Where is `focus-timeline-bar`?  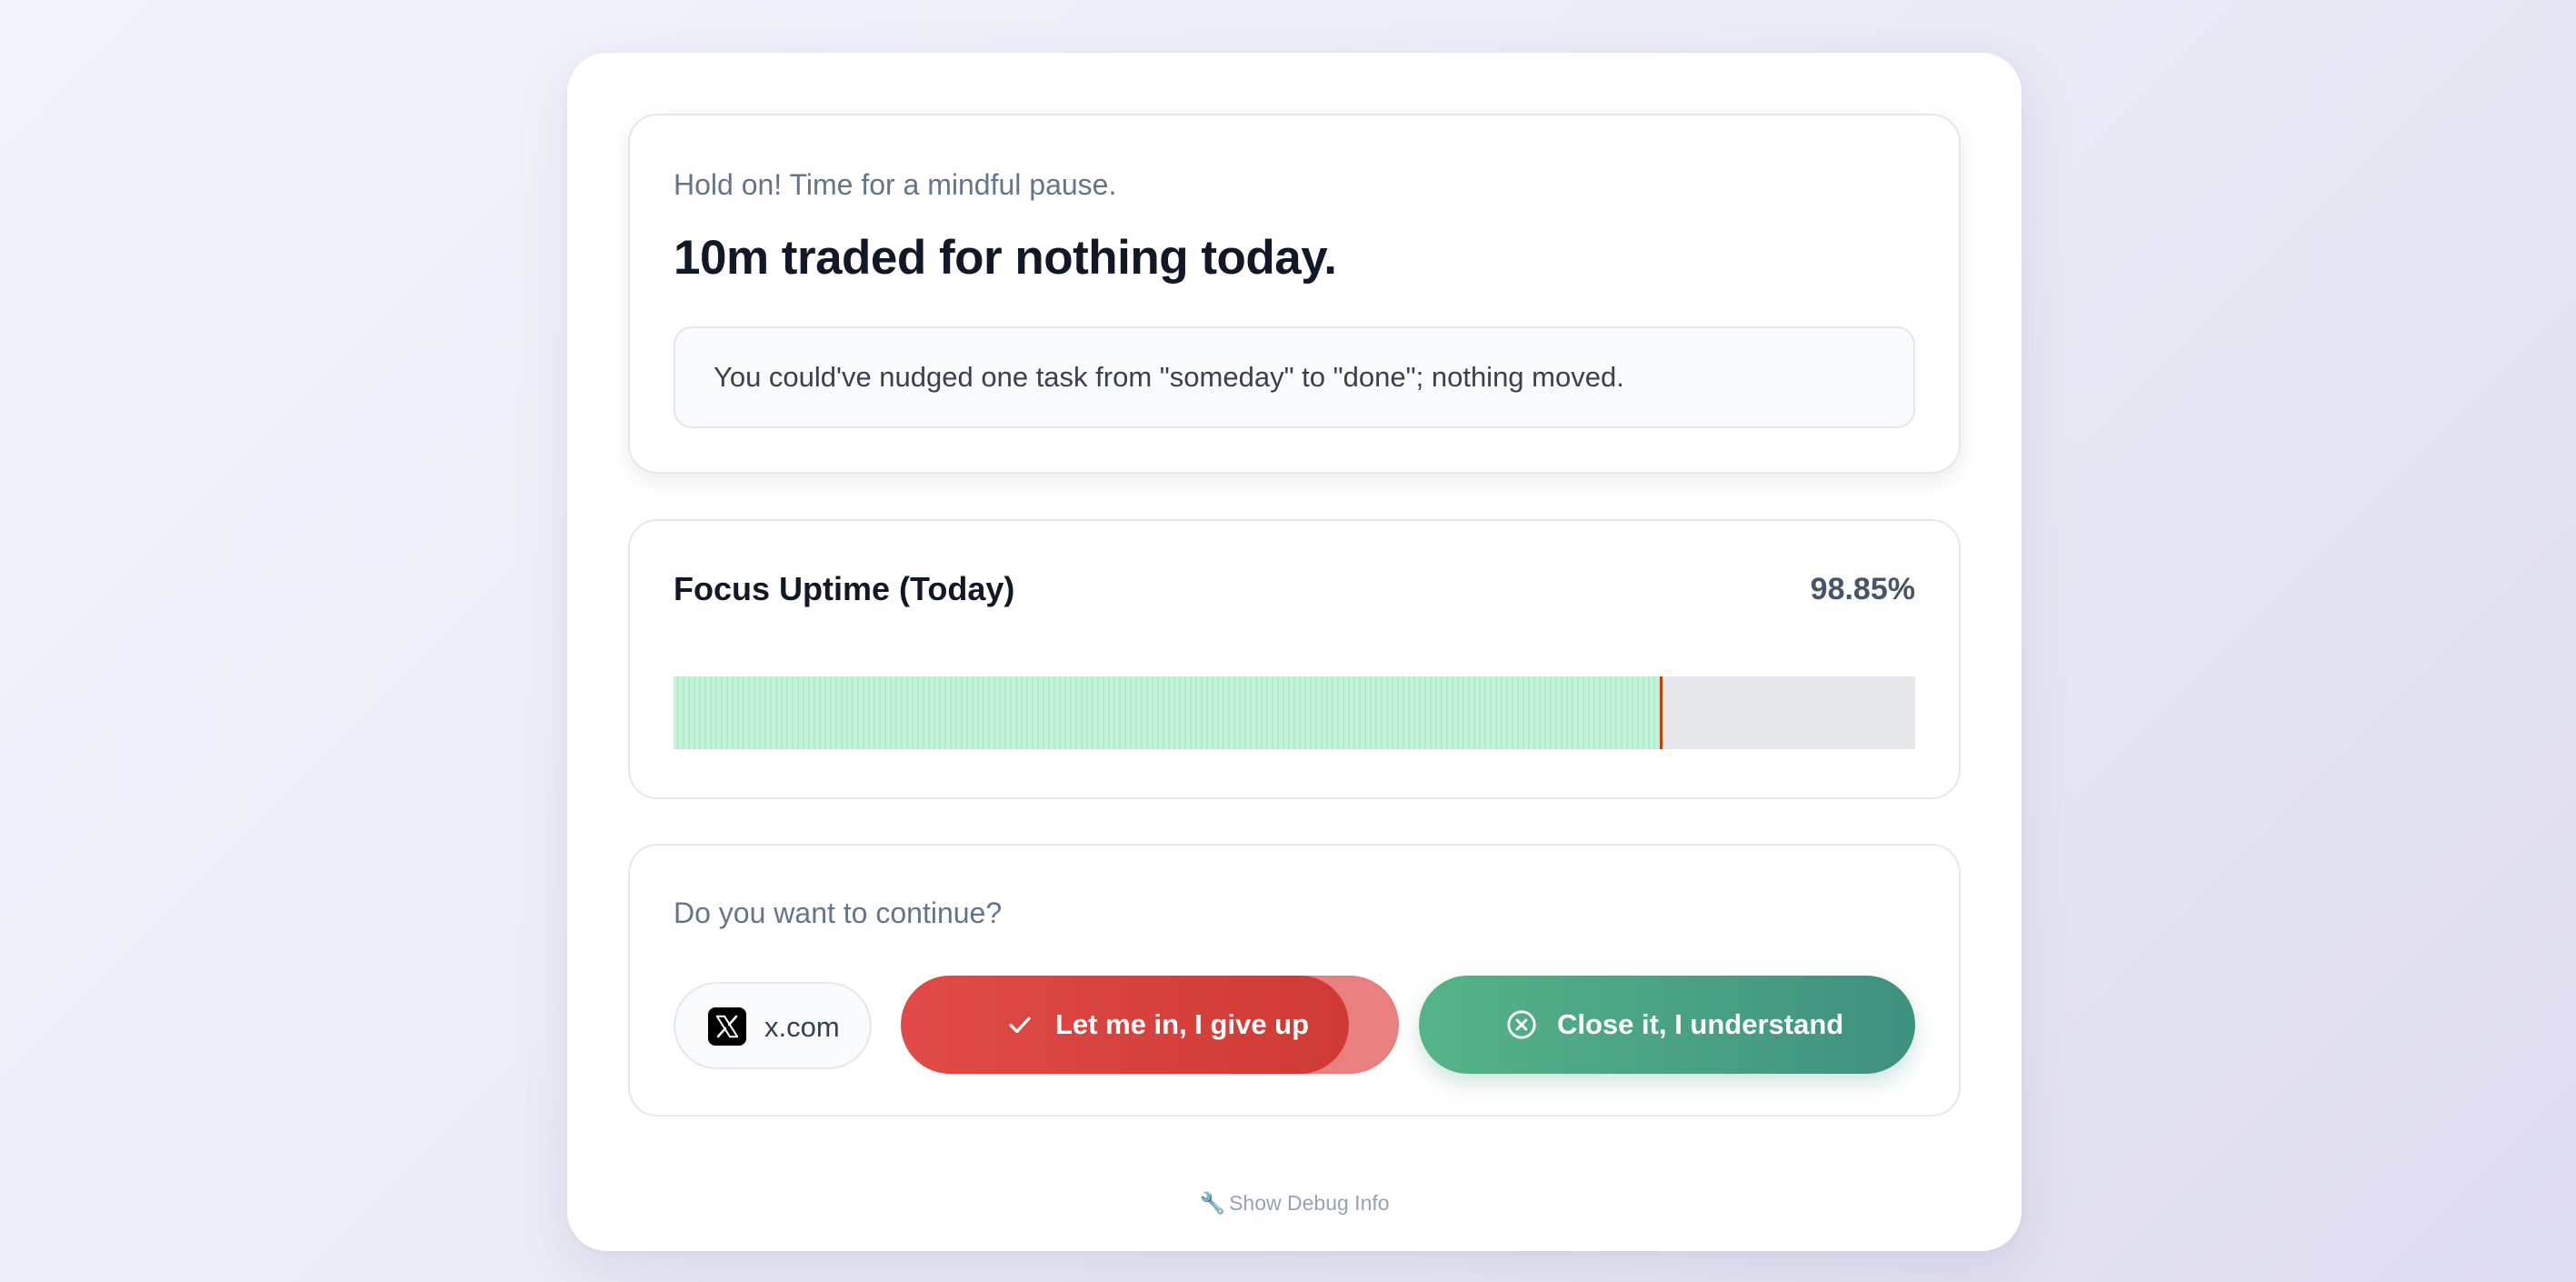
focus-timeline-bar is located at coordinates (1294, 712).